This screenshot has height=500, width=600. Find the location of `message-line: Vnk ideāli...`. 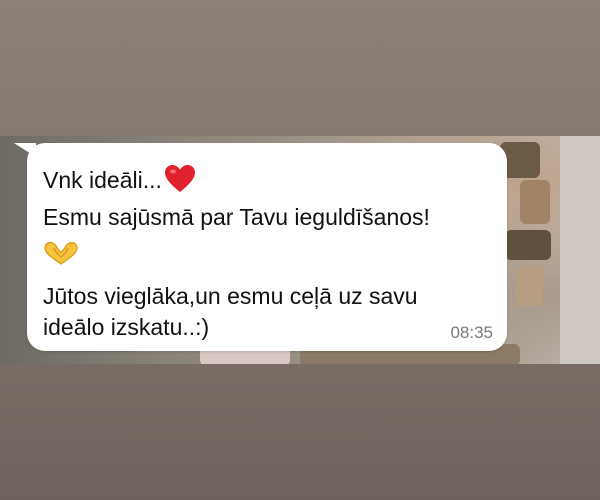

message-line: Vnk ideāli... is located at coordinates (119, 182).